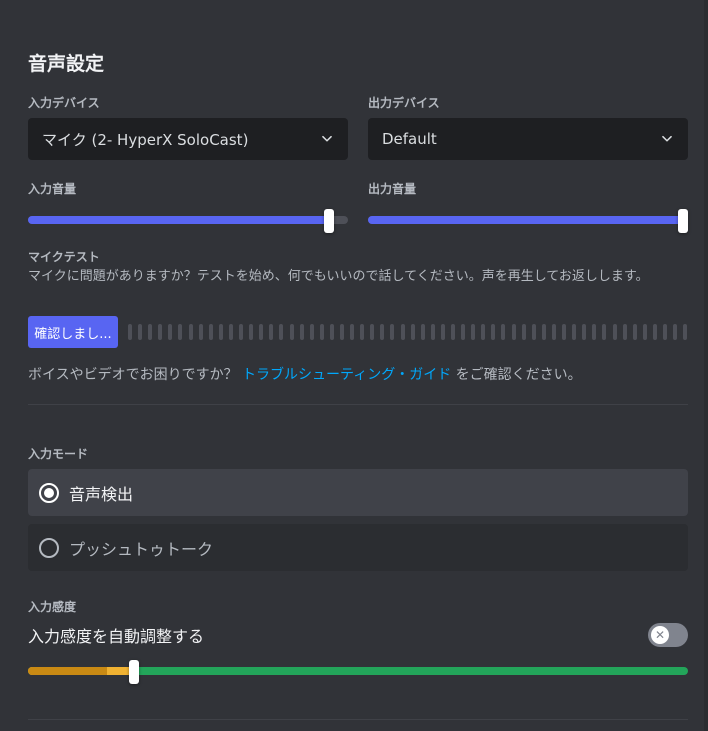  Describe the element at coordinates (64, 257) in the screenshot. I see `mic-test-label: マイクテスト` at that location.